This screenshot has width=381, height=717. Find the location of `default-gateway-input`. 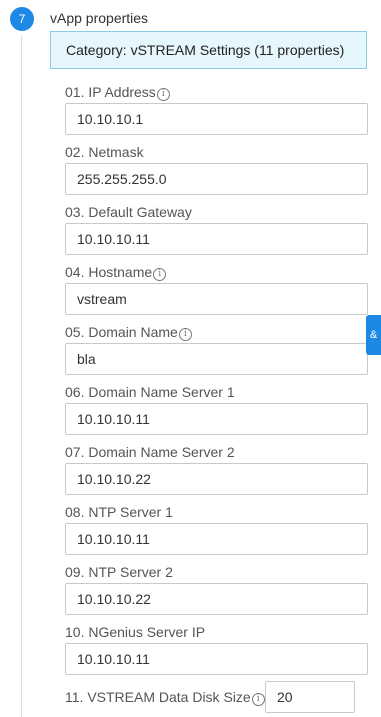

default-gateway-input is located at coordinates (216, 239).